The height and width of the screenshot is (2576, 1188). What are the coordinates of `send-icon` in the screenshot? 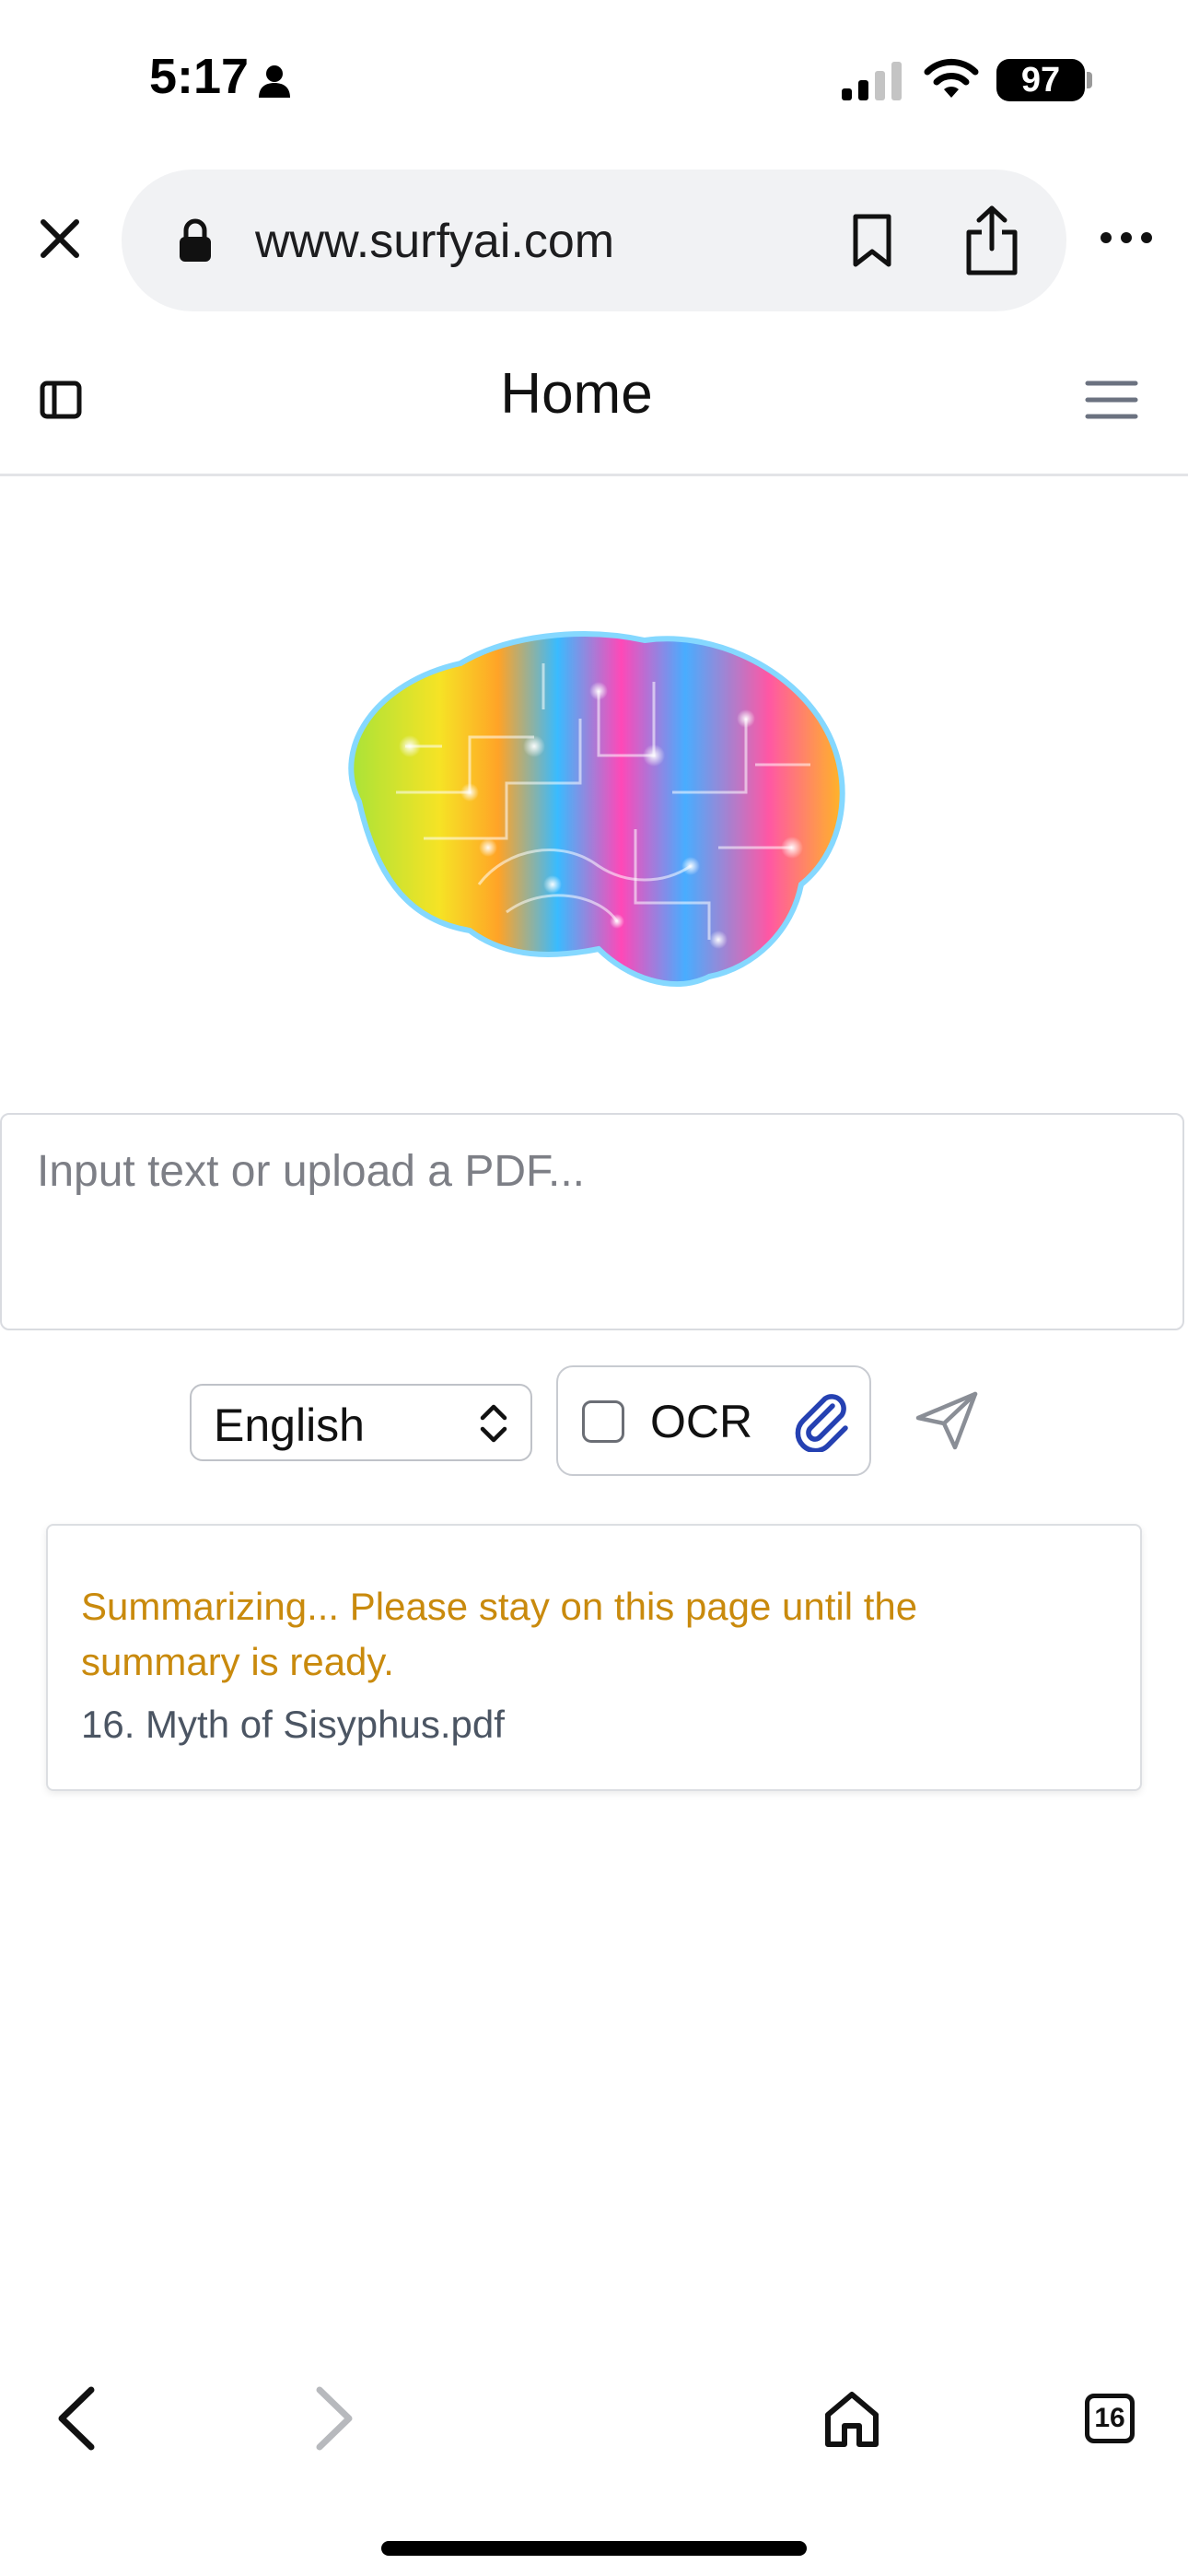 It's located at (946, 1420).